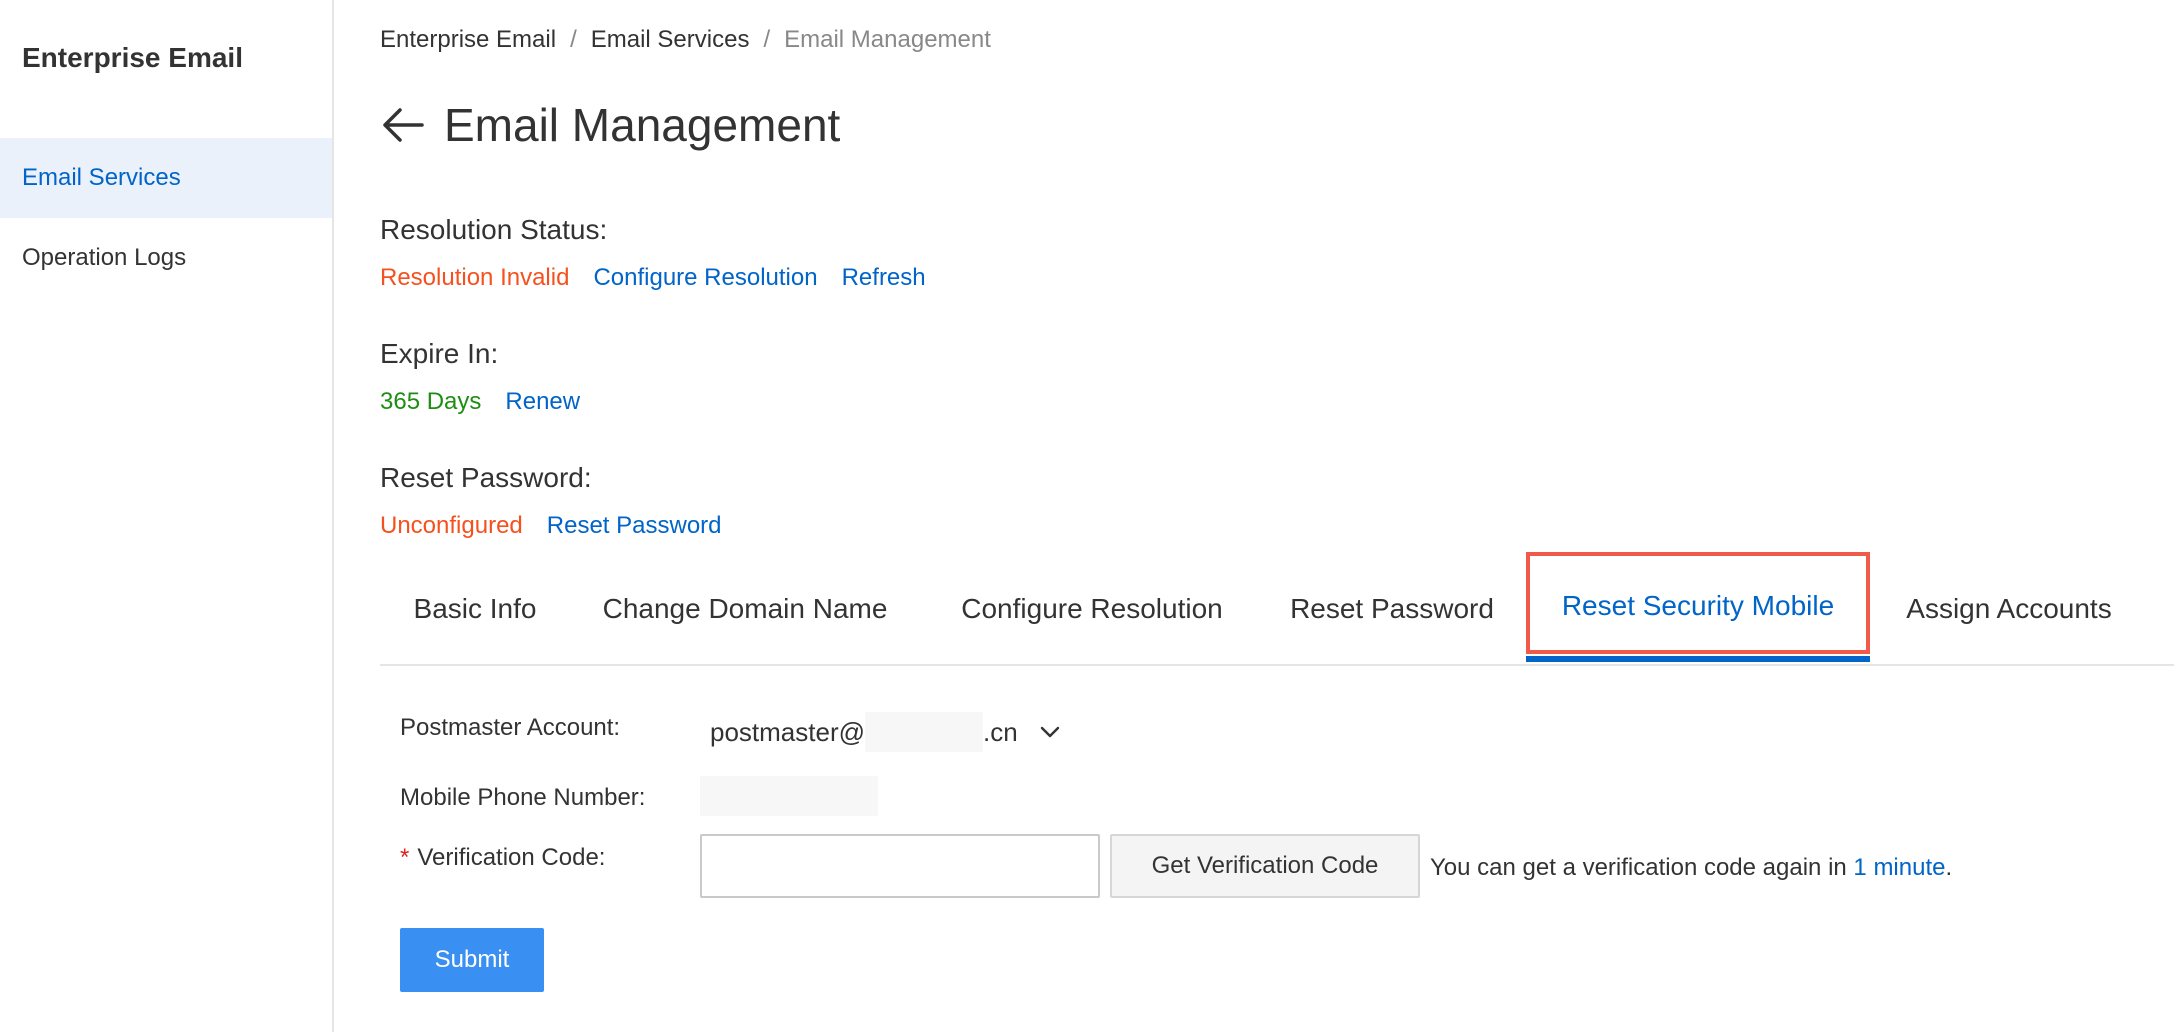 This screenshot has width=2174, height=1032. I want to click on reset-password-label: Reset Password:, so click(486, 477).